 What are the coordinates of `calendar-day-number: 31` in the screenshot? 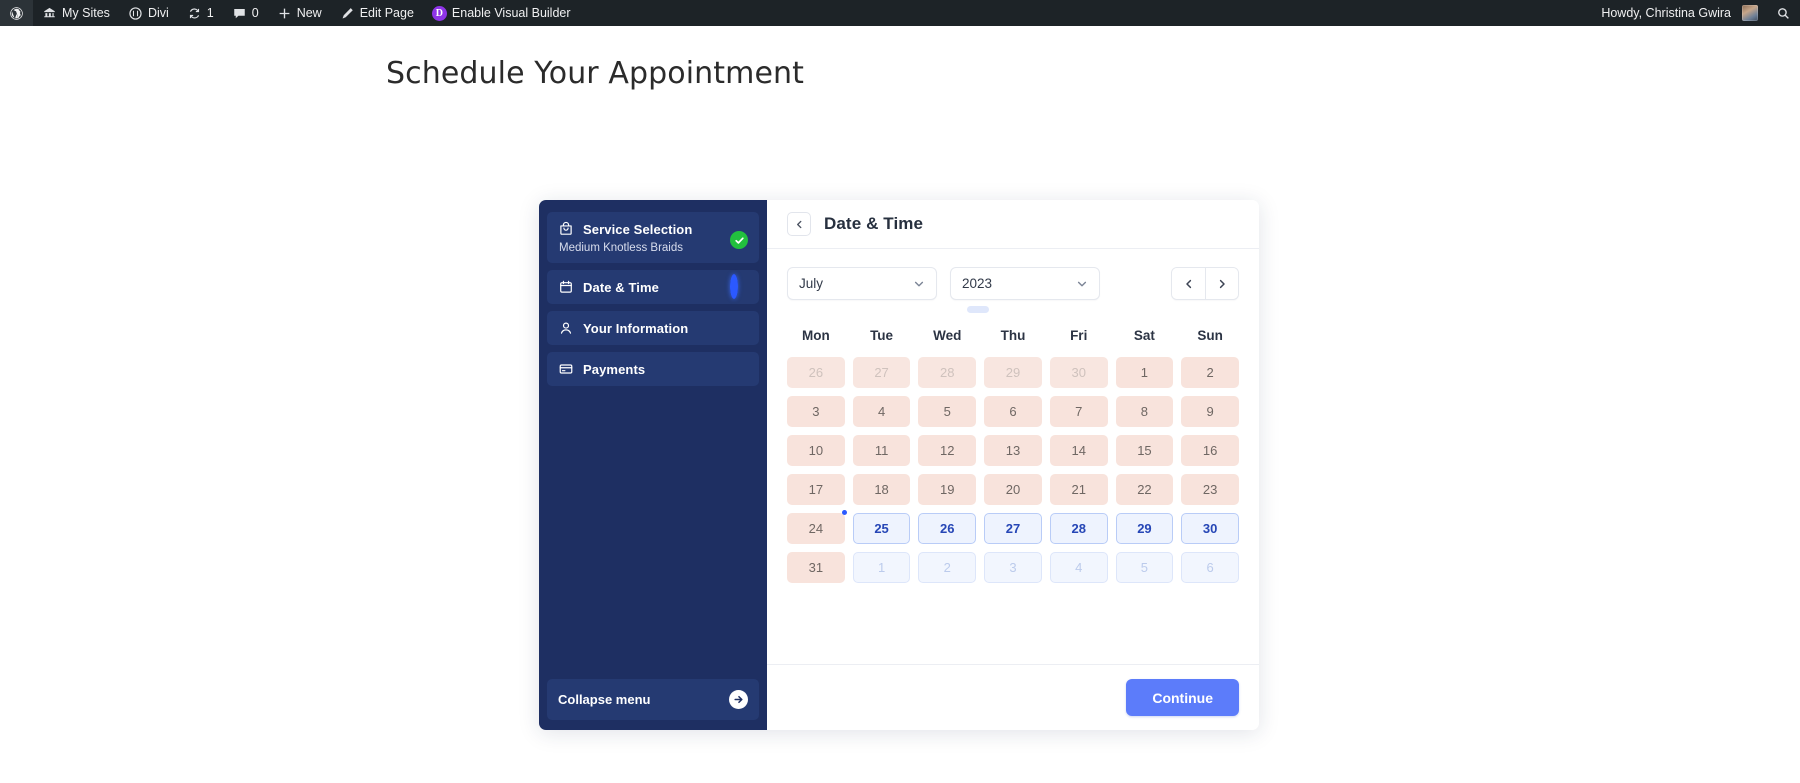 It's located at (816, 567).